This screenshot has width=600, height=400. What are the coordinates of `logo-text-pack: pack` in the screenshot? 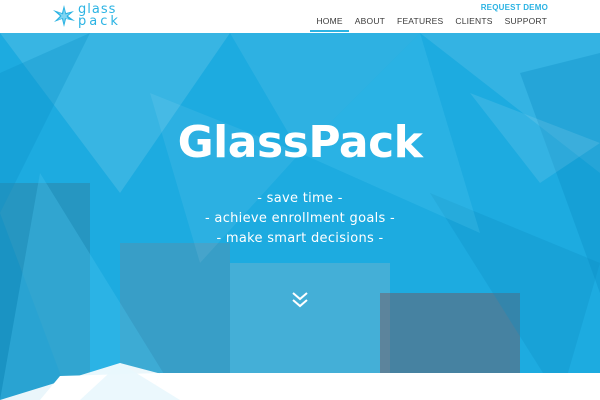 It's located at (99, 21).